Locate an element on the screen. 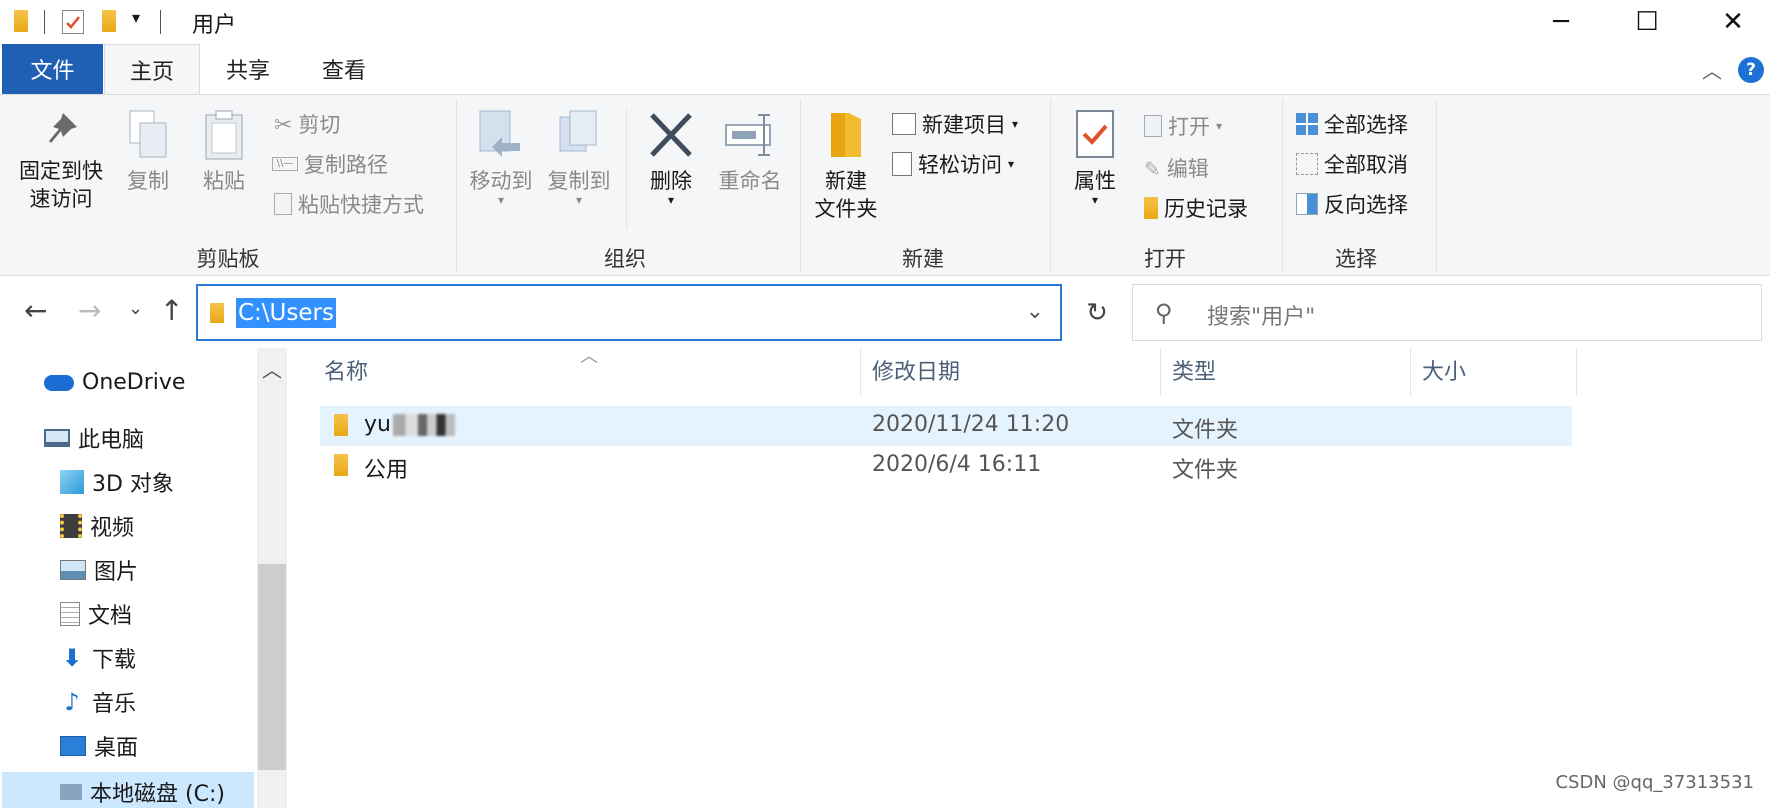  column-header-type: 类型 is located at coordinates (1194, 370).